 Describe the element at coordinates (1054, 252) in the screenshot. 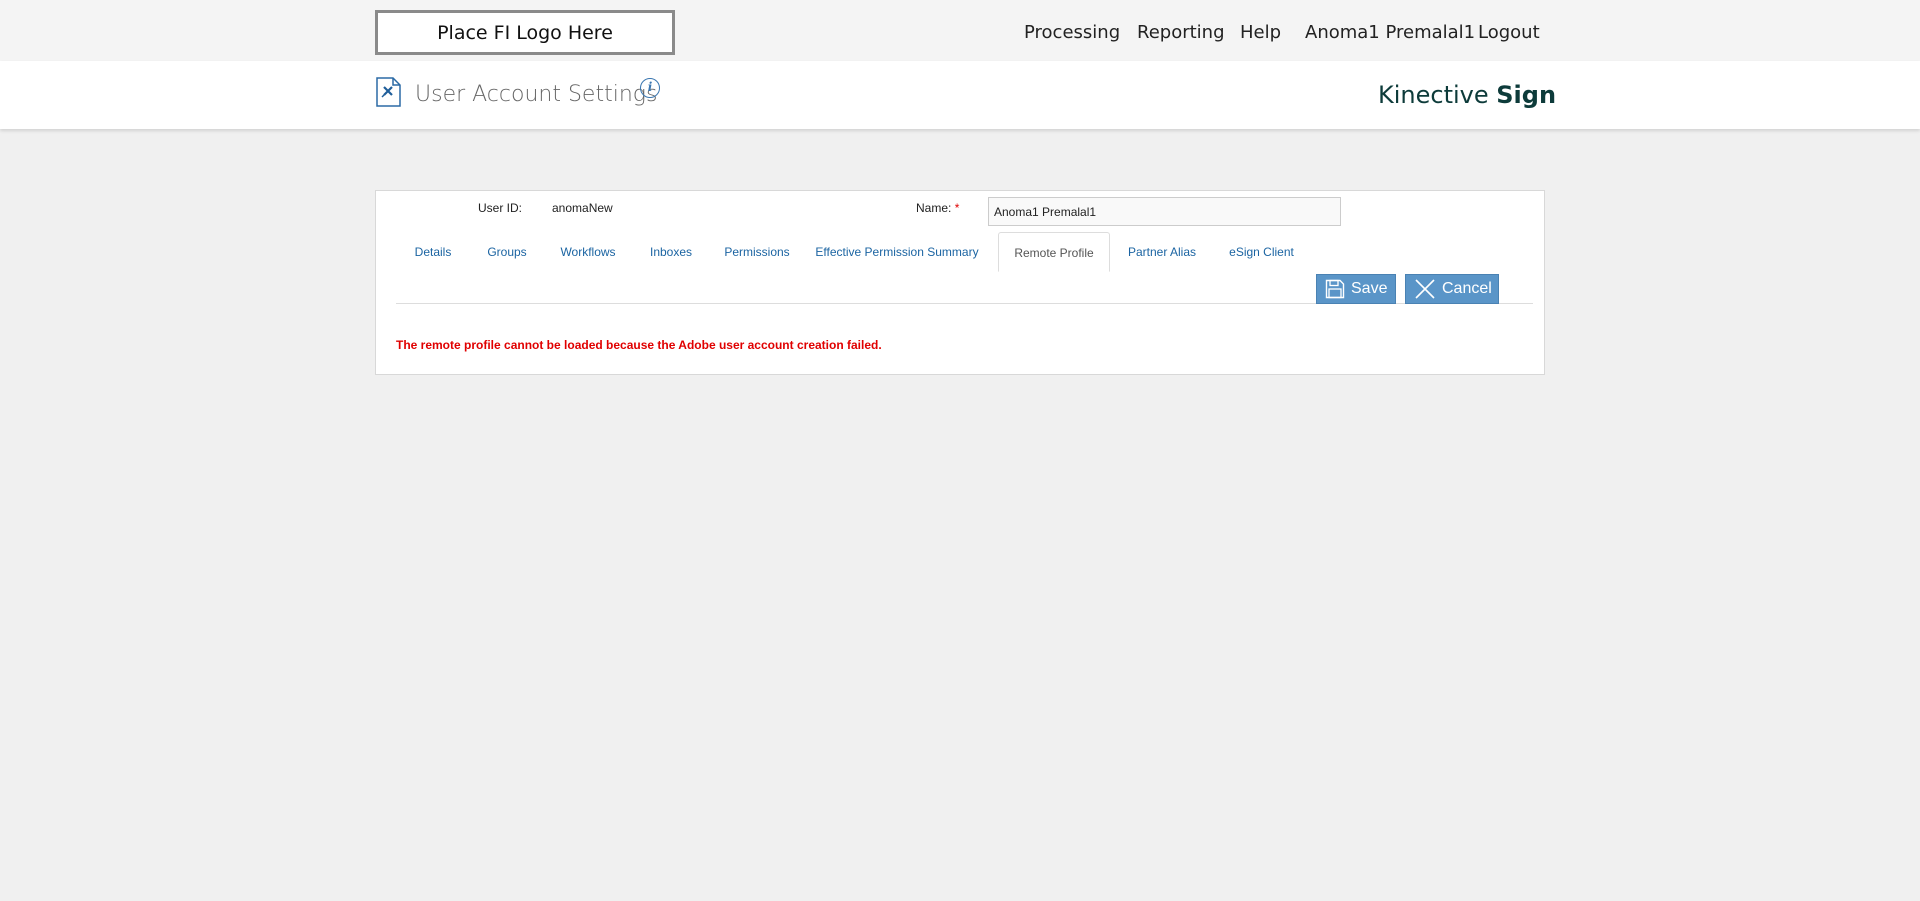

I see `tab-remote-profile: Remote Profile` at that location.